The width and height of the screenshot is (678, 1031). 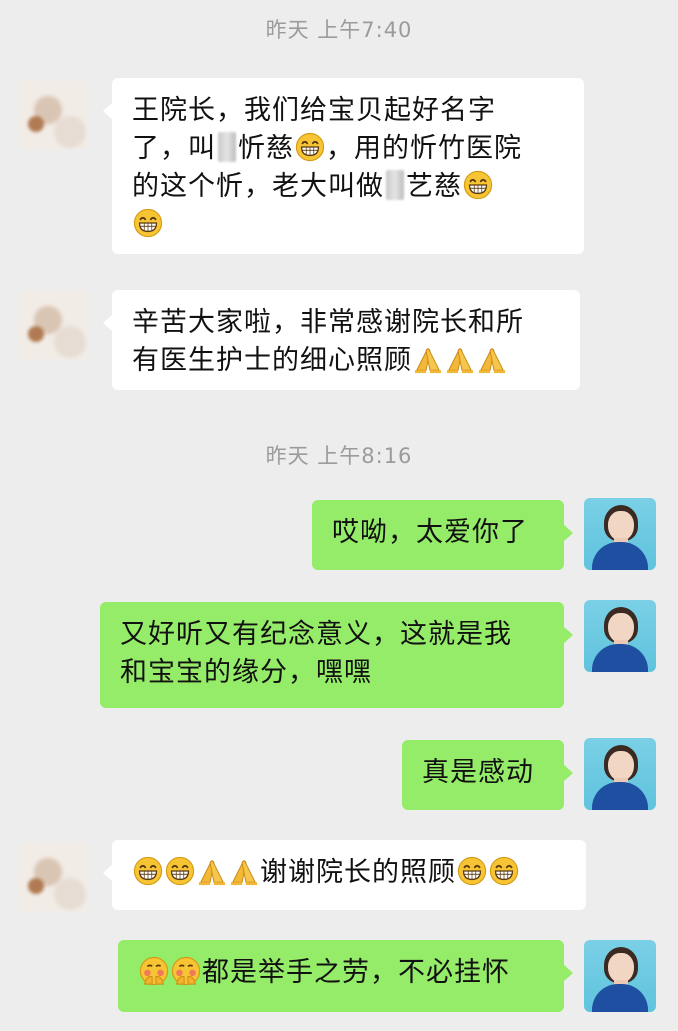 I want to click on sent-message-bubble: 哎呦，太爱你了, so click(x=442, y=535).